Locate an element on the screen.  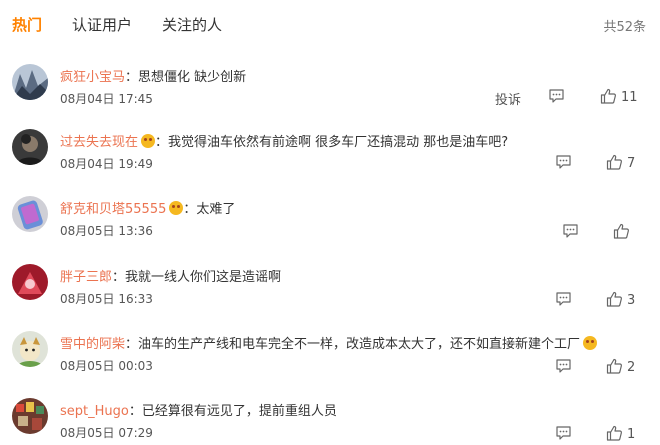
username-link: 胖子三郎 is located at coordinates (86, 277).